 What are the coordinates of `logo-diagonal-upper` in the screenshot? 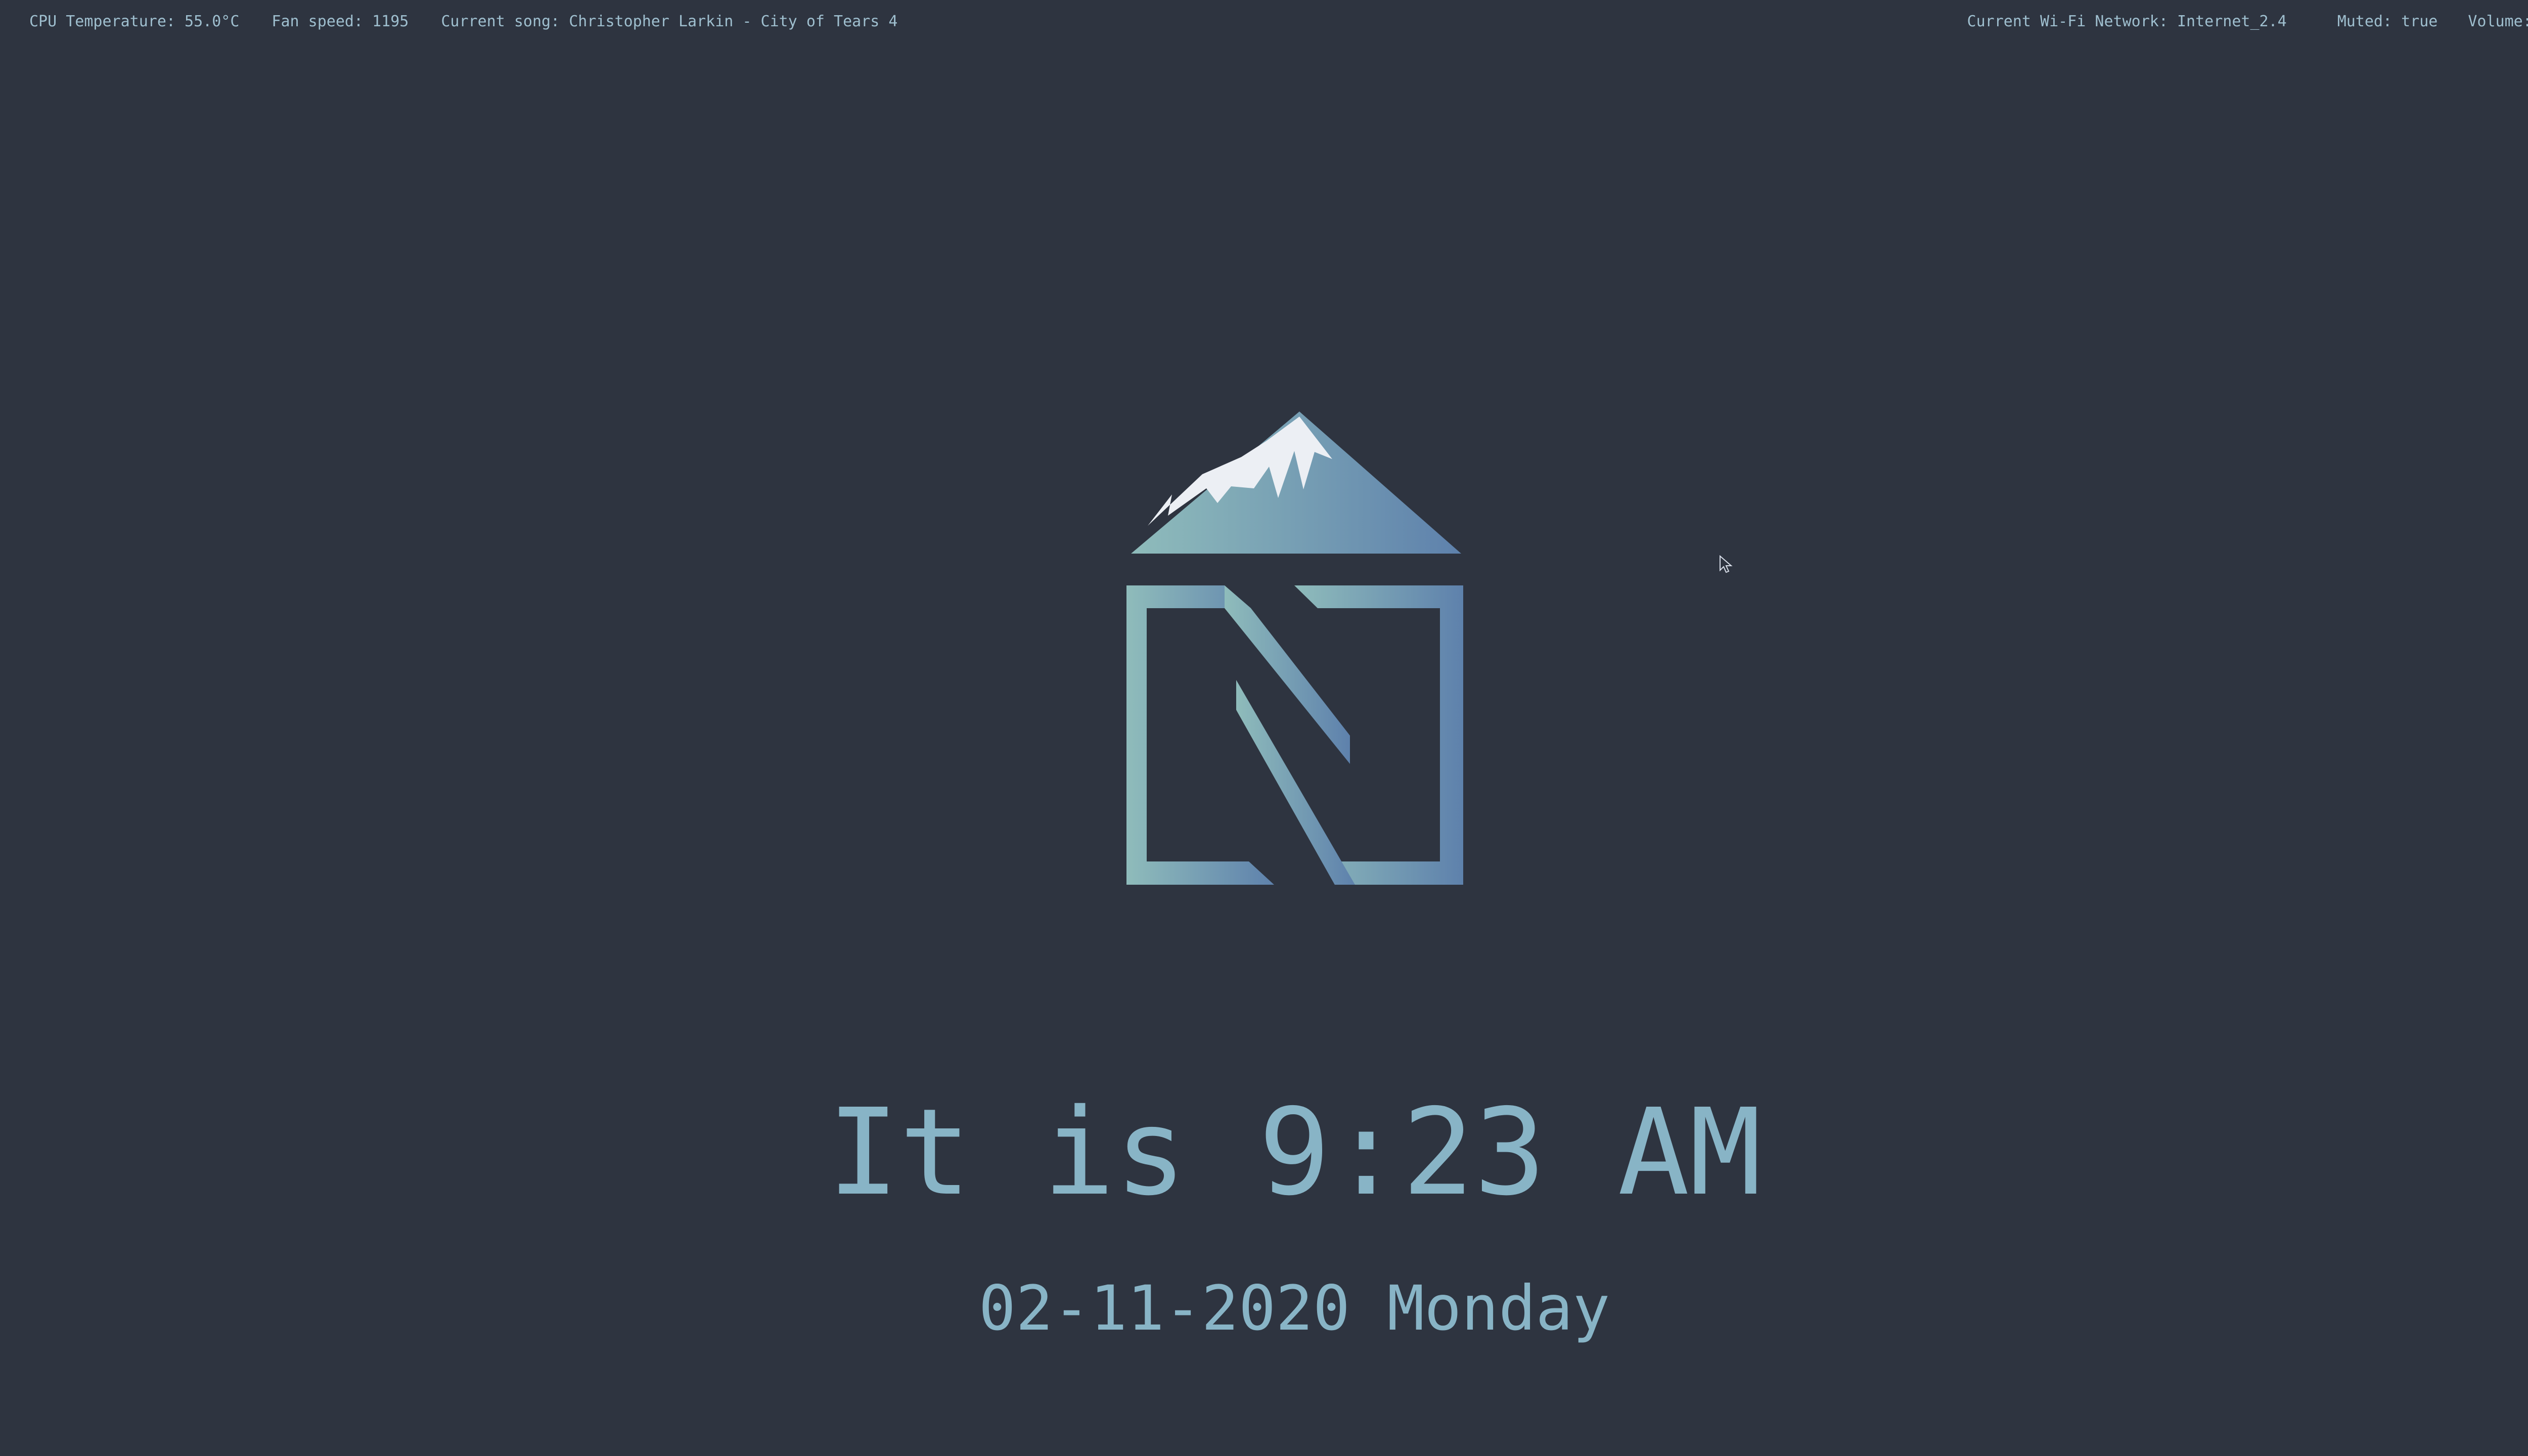 It's located at (1288, 674).